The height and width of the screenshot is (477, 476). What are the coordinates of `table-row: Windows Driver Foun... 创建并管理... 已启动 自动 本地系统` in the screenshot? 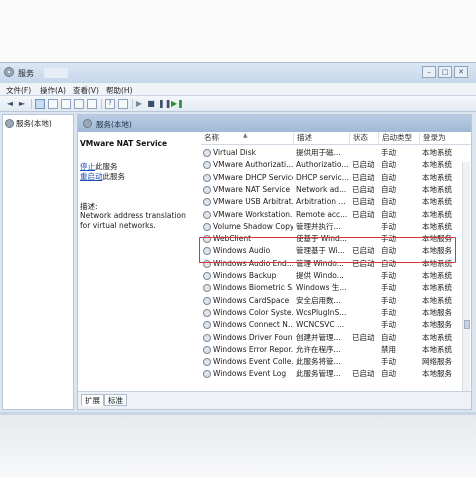 It's located at (336, 338).